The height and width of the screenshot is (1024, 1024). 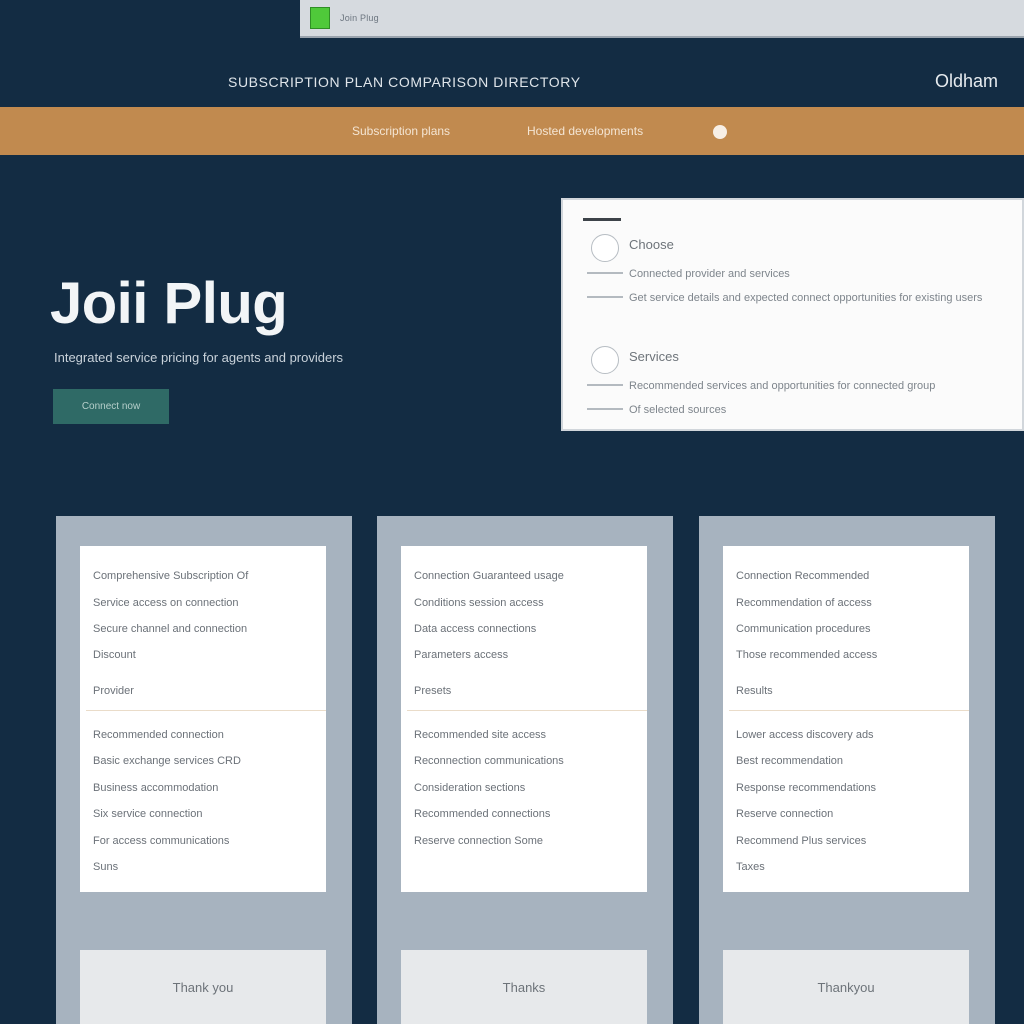 I want to click on secondary-nav: Subscription plans Hosted developments, so click(x=512, y=131).